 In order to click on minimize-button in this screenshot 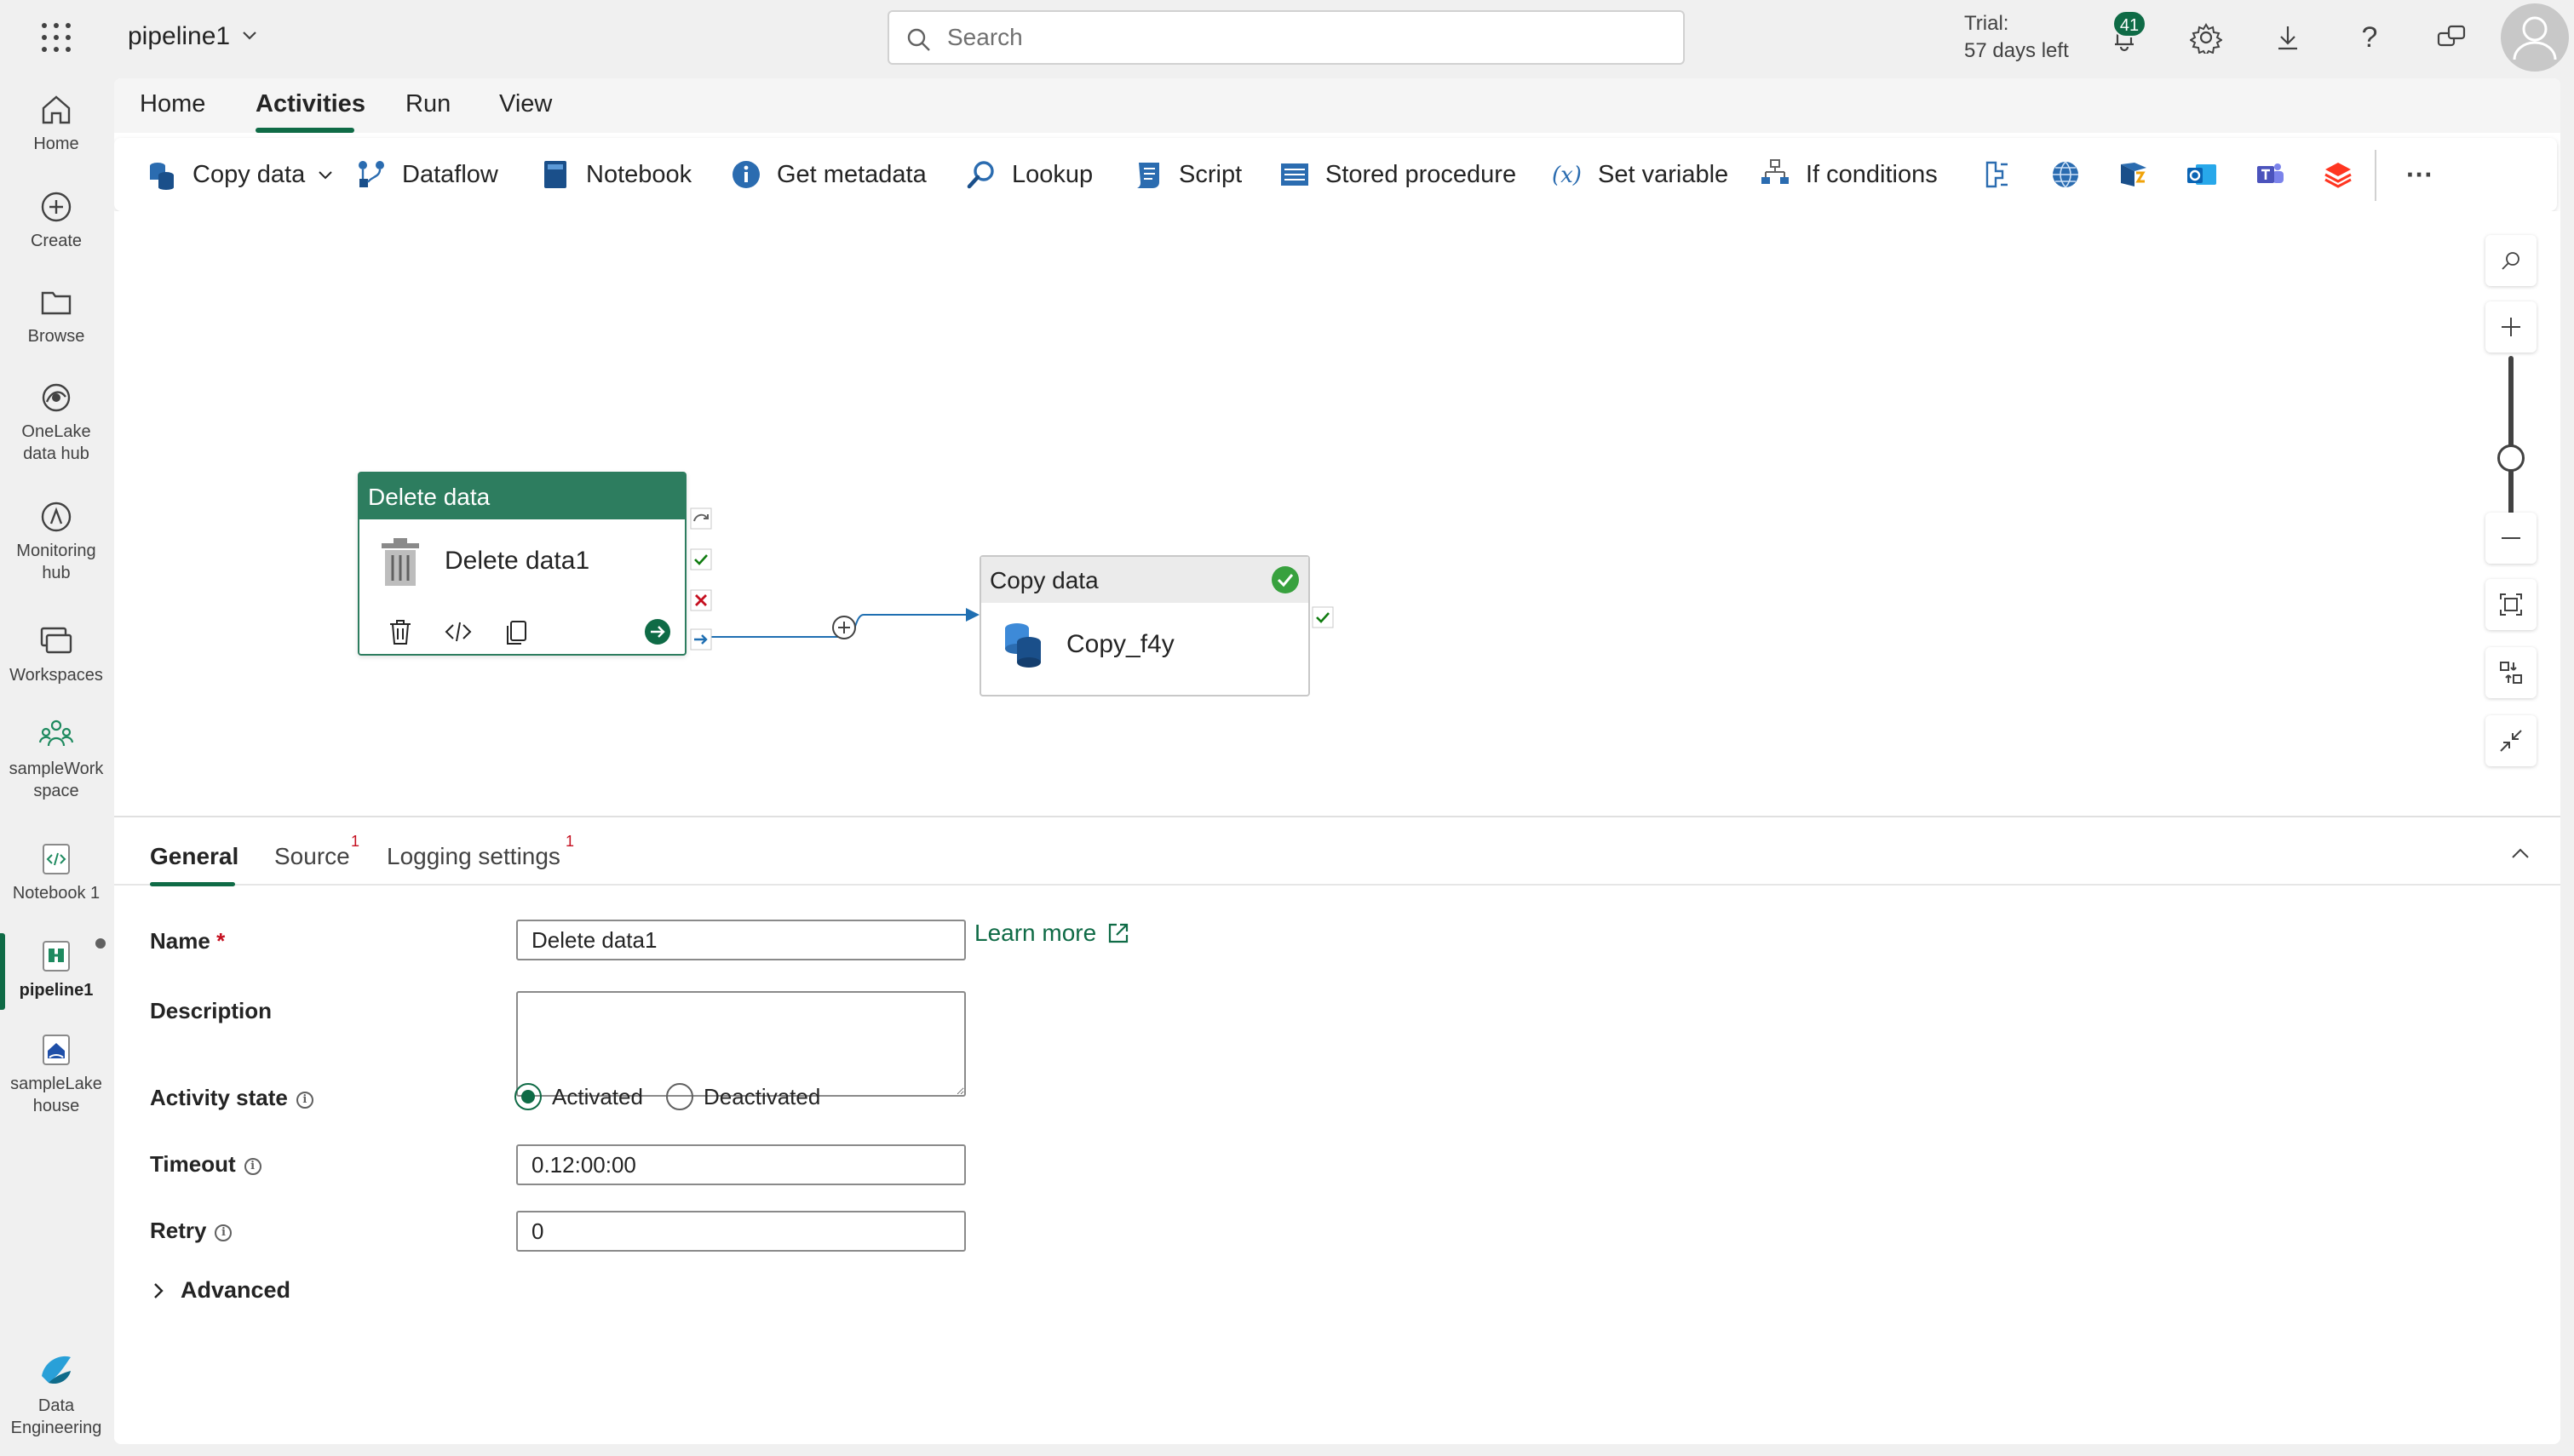, I will do `click(2511, 740)`.